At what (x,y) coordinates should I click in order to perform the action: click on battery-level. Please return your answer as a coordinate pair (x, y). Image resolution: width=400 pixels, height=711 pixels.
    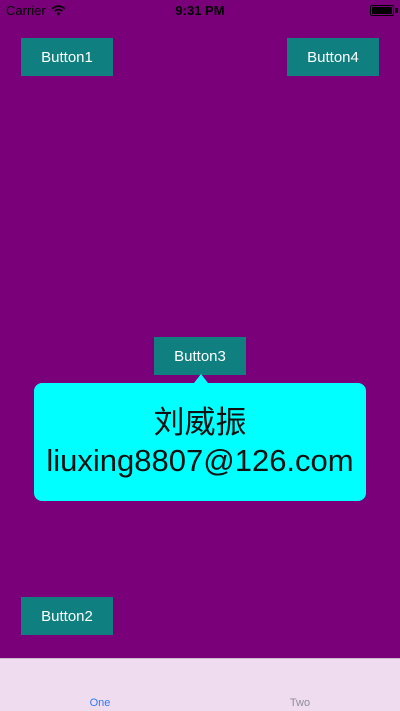
    Looking at the image, I should click on (382, 10).